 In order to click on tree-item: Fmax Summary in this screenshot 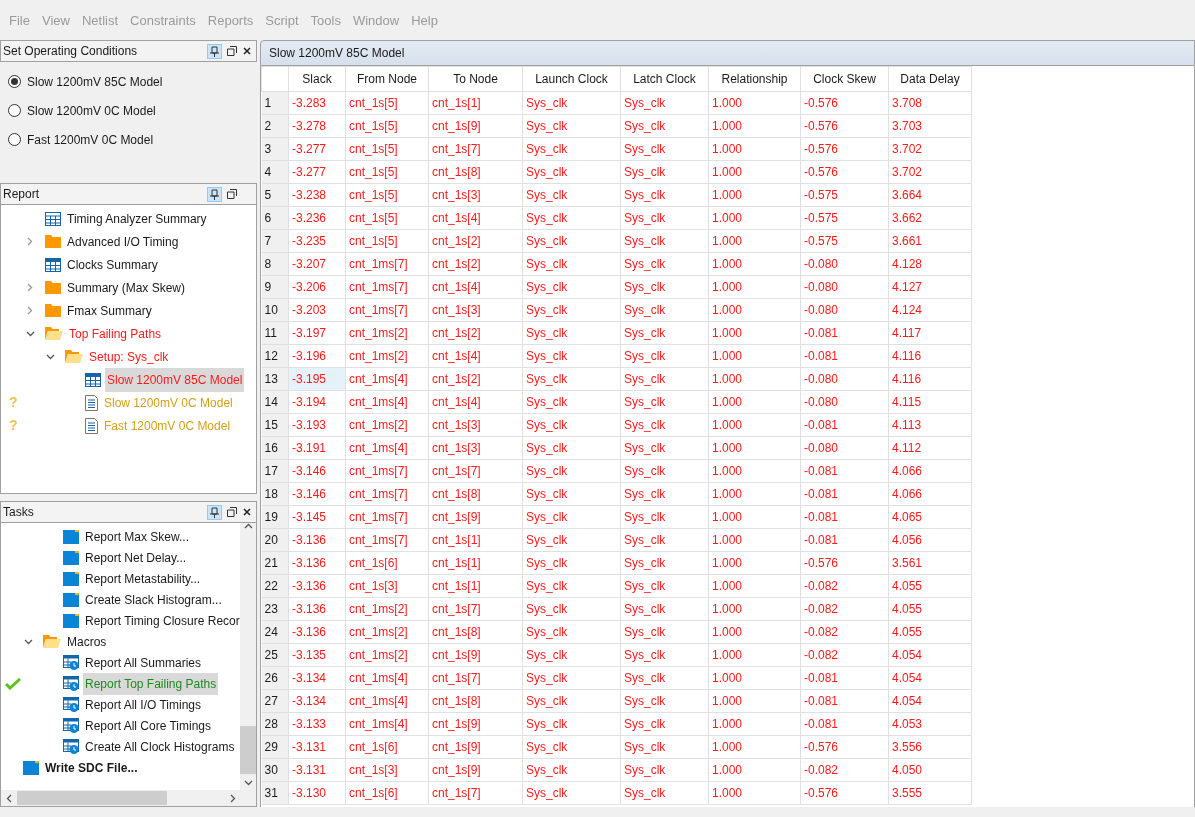, I will do `click(109, 310)`.